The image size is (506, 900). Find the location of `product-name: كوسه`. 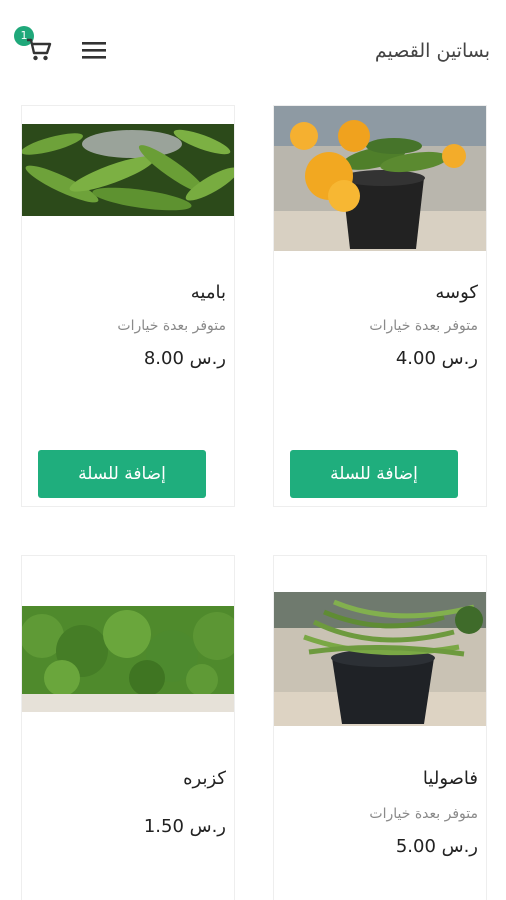

product-name: كوسه is located at coordinates (456, 292).